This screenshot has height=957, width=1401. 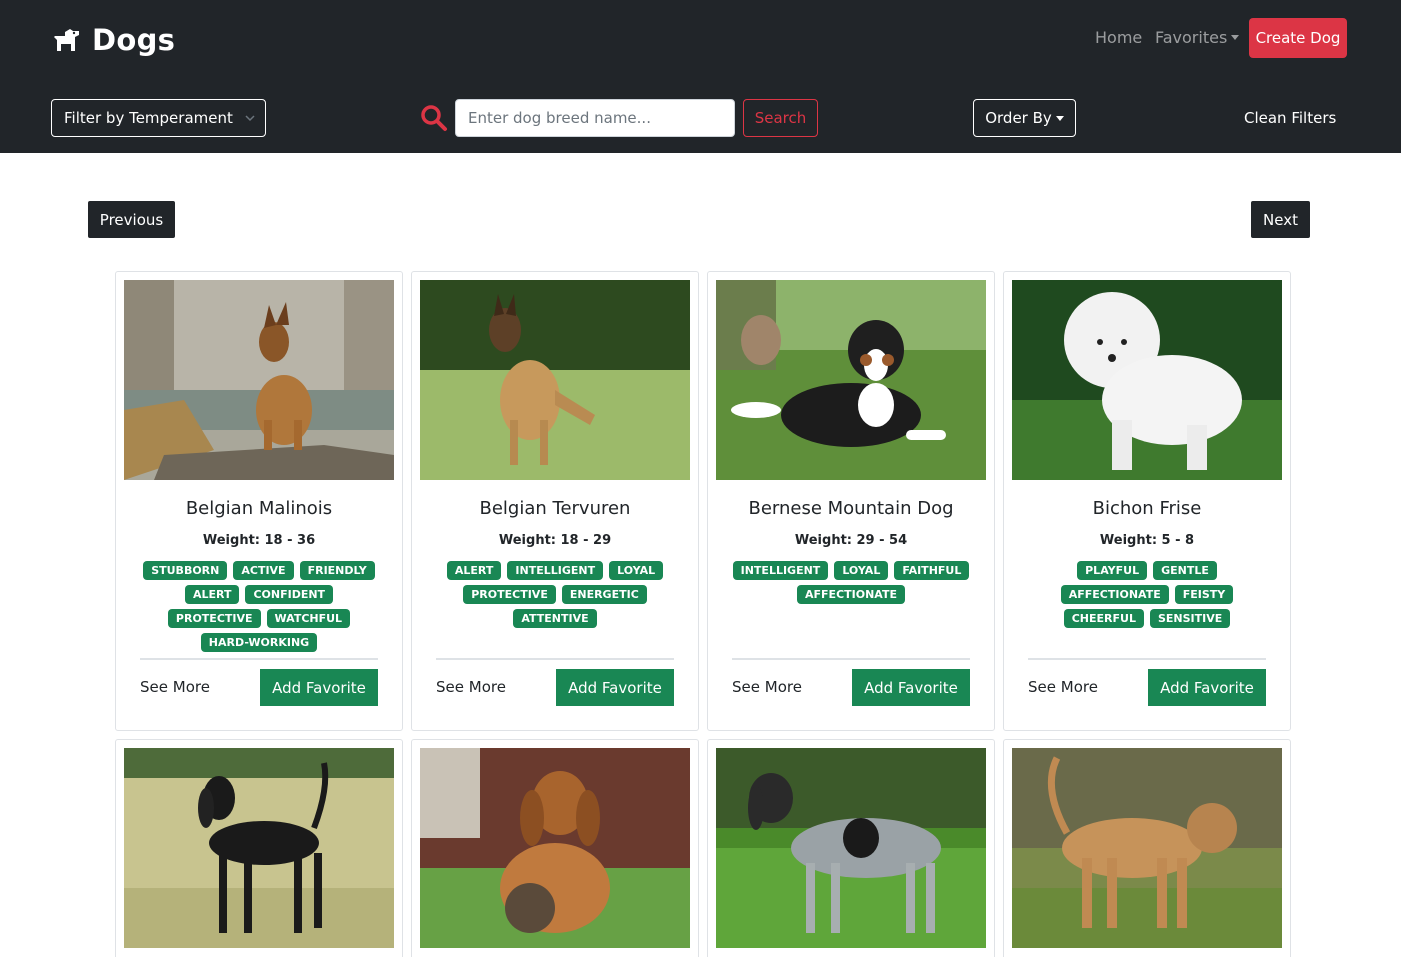 What do you see at coordinates (1191, 37) in the screenshot?
I see `nav-favorites-label: Favorites` at bounding box center [1191, 37].